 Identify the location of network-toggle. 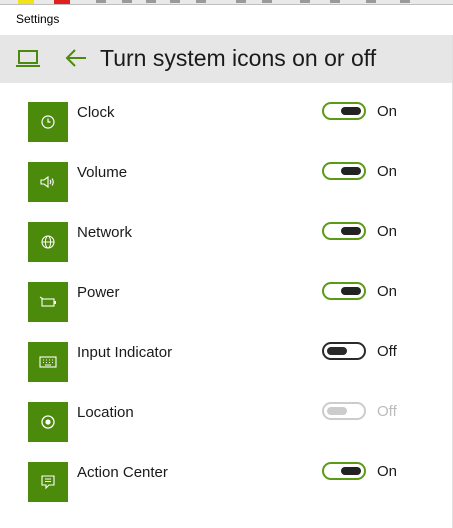
(344, 231).